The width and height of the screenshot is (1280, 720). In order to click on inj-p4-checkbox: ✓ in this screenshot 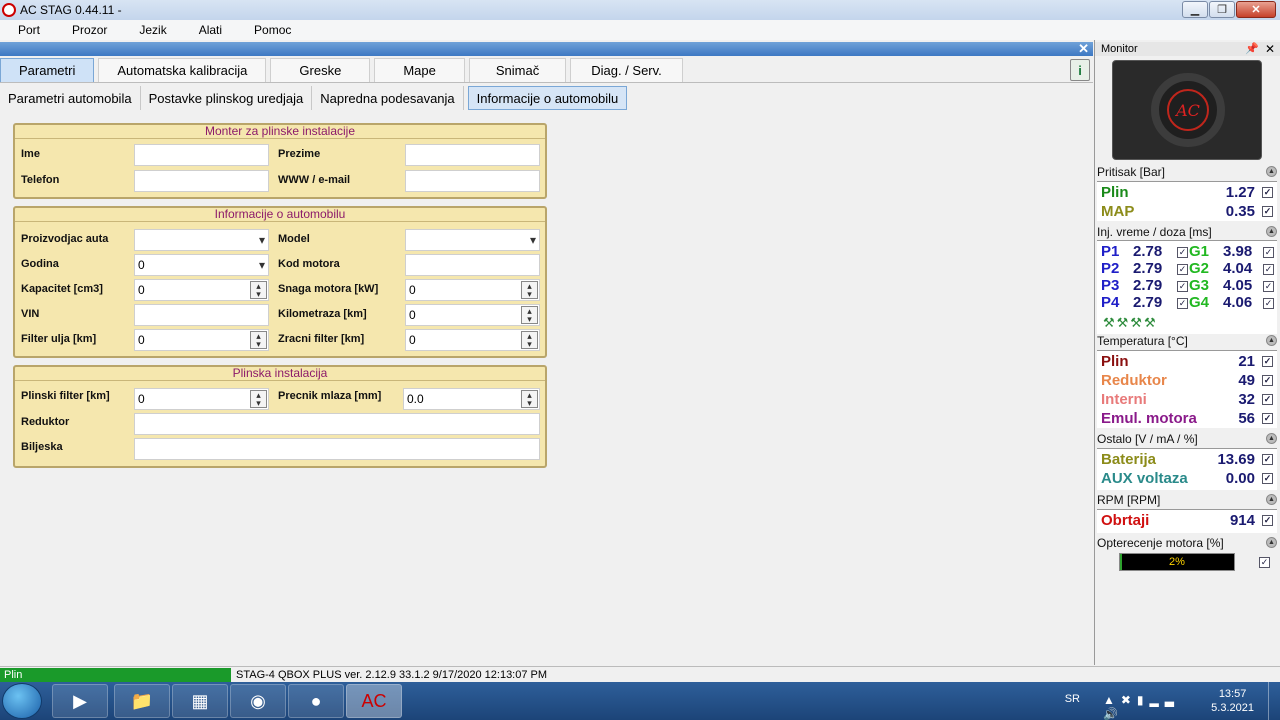, I will do `click(1182, 303)`.